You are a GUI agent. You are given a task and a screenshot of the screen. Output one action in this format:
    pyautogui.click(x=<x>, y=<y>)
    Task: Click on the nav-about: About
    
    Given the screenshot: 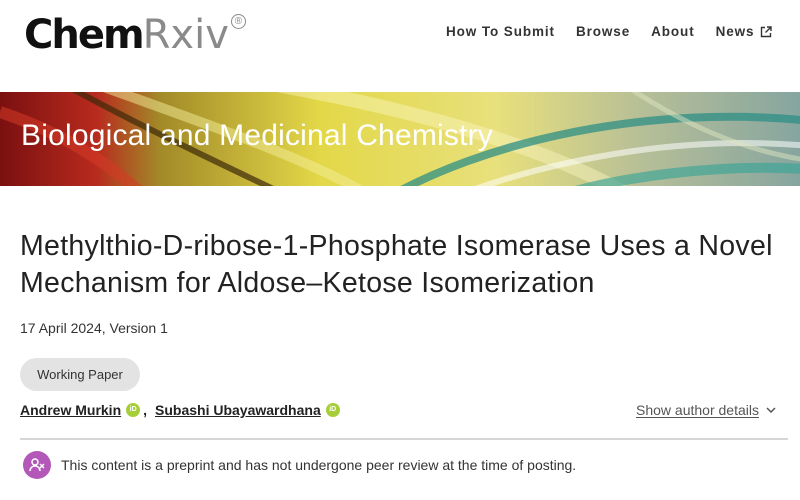 What is the action you would take?
    pyautogui.click(x=672, y=31)
    